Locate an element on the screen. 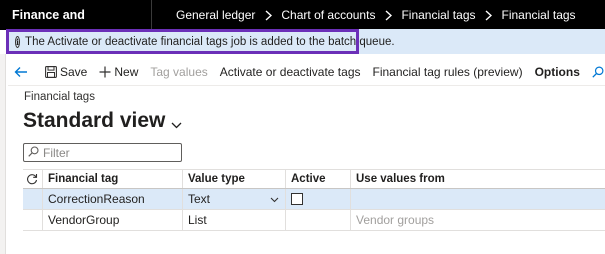 The image size is (605, 254). save-button: Save is located at coordinates (66, 72).